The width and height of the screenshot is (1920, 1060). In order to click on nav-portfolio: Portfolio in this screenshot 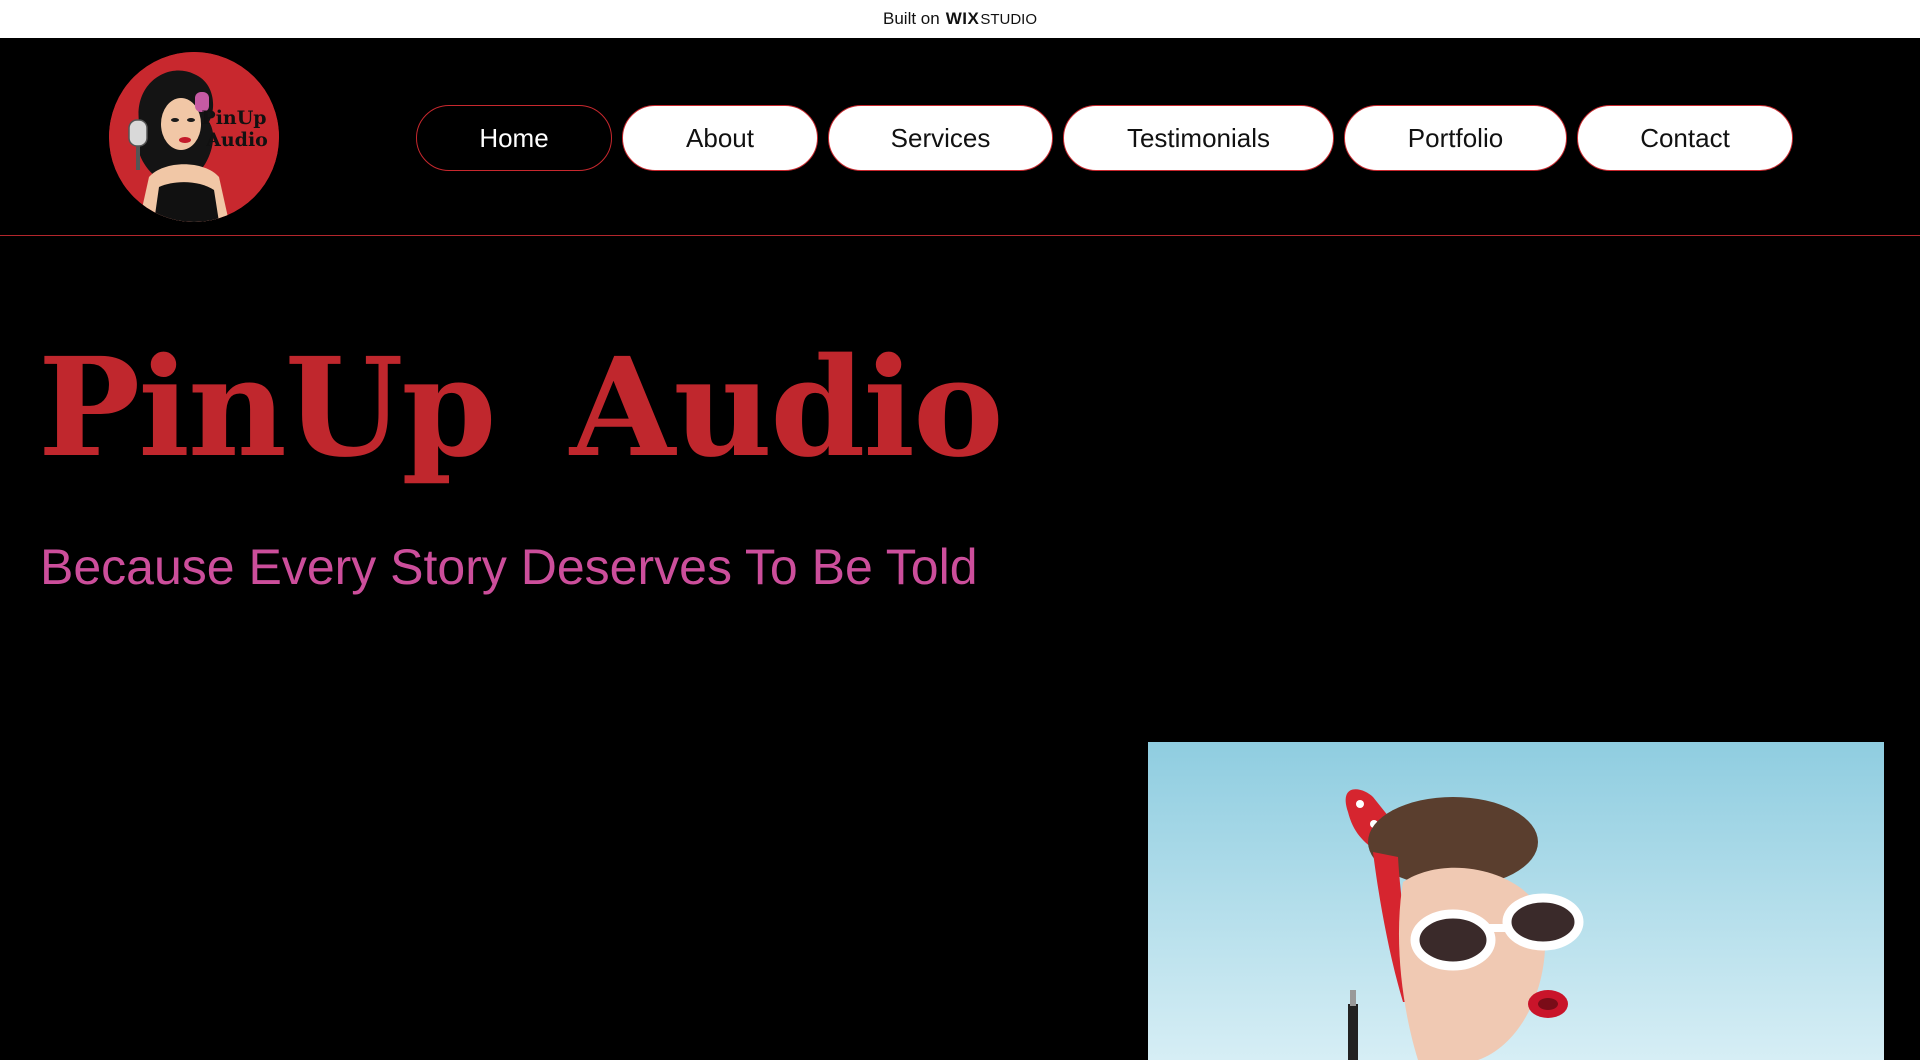, I will do `click(1455, 138)`.